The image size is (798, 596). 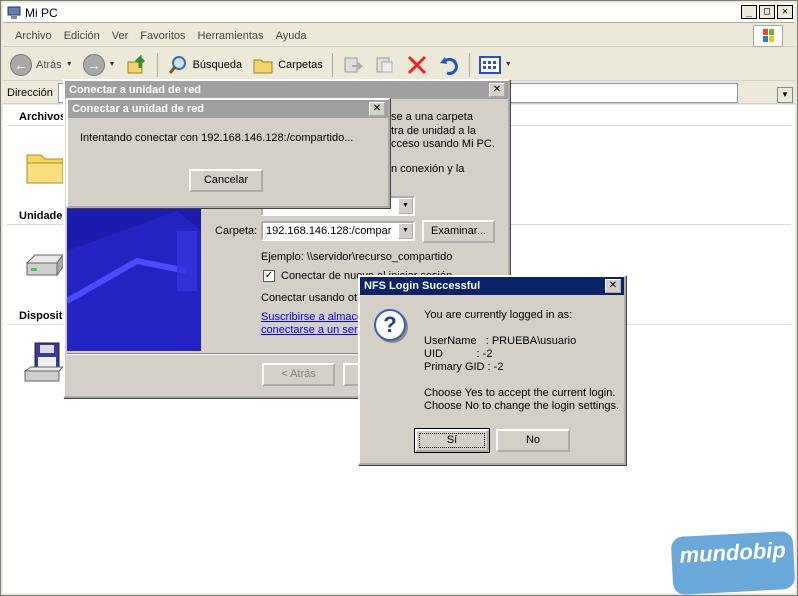 What do you see at coordinates (41, 12) in the screenshot?
I see `window-title: Mi PC` at bounding box center [41, 12].